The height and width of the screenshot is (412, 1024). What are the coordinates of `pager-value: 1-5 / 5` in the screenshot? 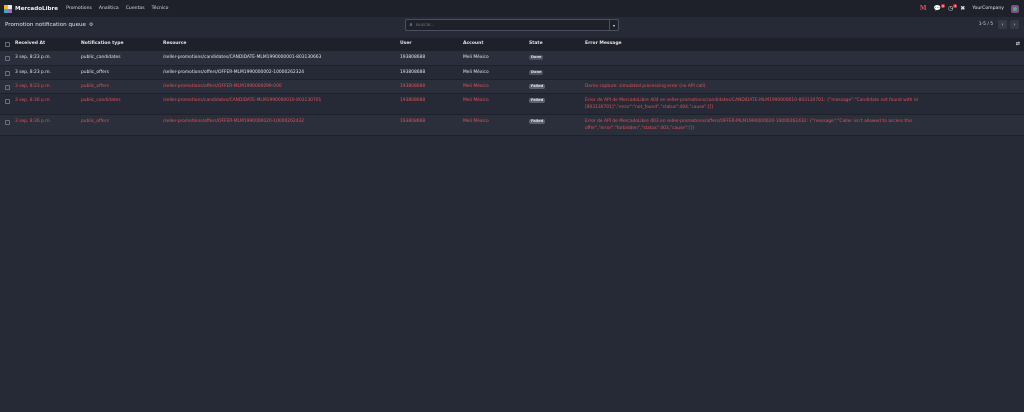 It's located at (986, 24).